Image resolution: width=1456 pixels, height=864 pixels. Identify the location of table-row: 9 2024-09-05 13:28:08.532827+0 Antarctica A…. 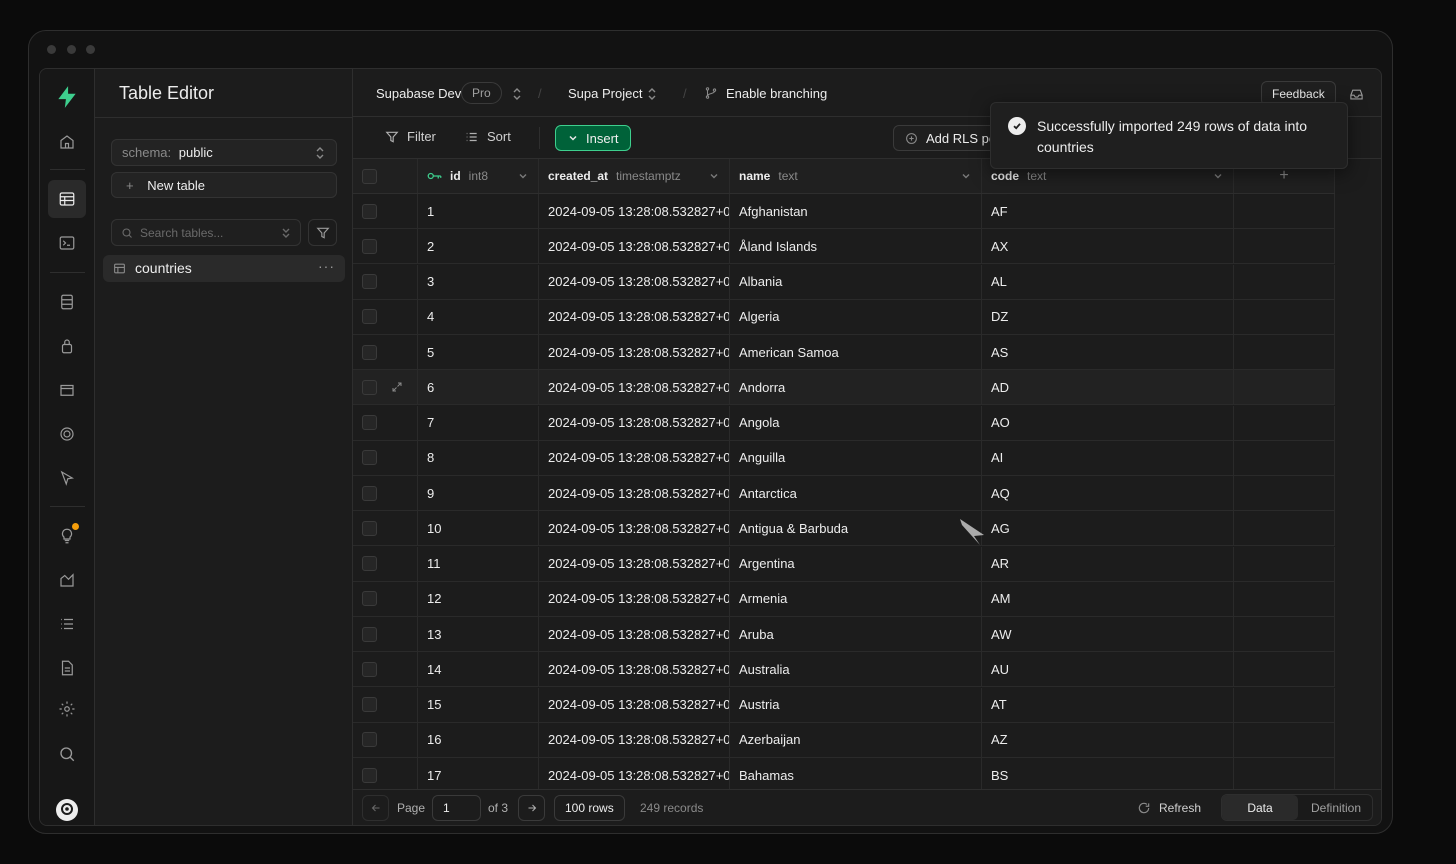
(844, 493).